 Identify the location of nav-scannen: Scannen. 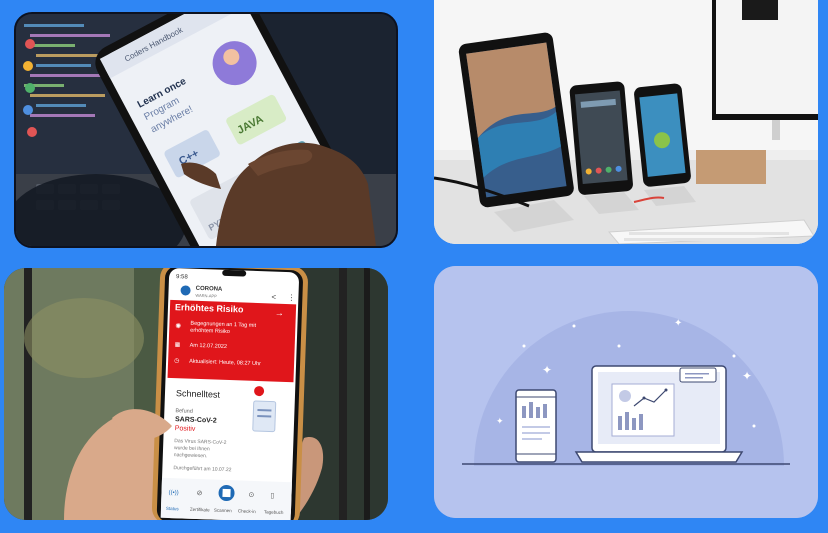
(223, 511).